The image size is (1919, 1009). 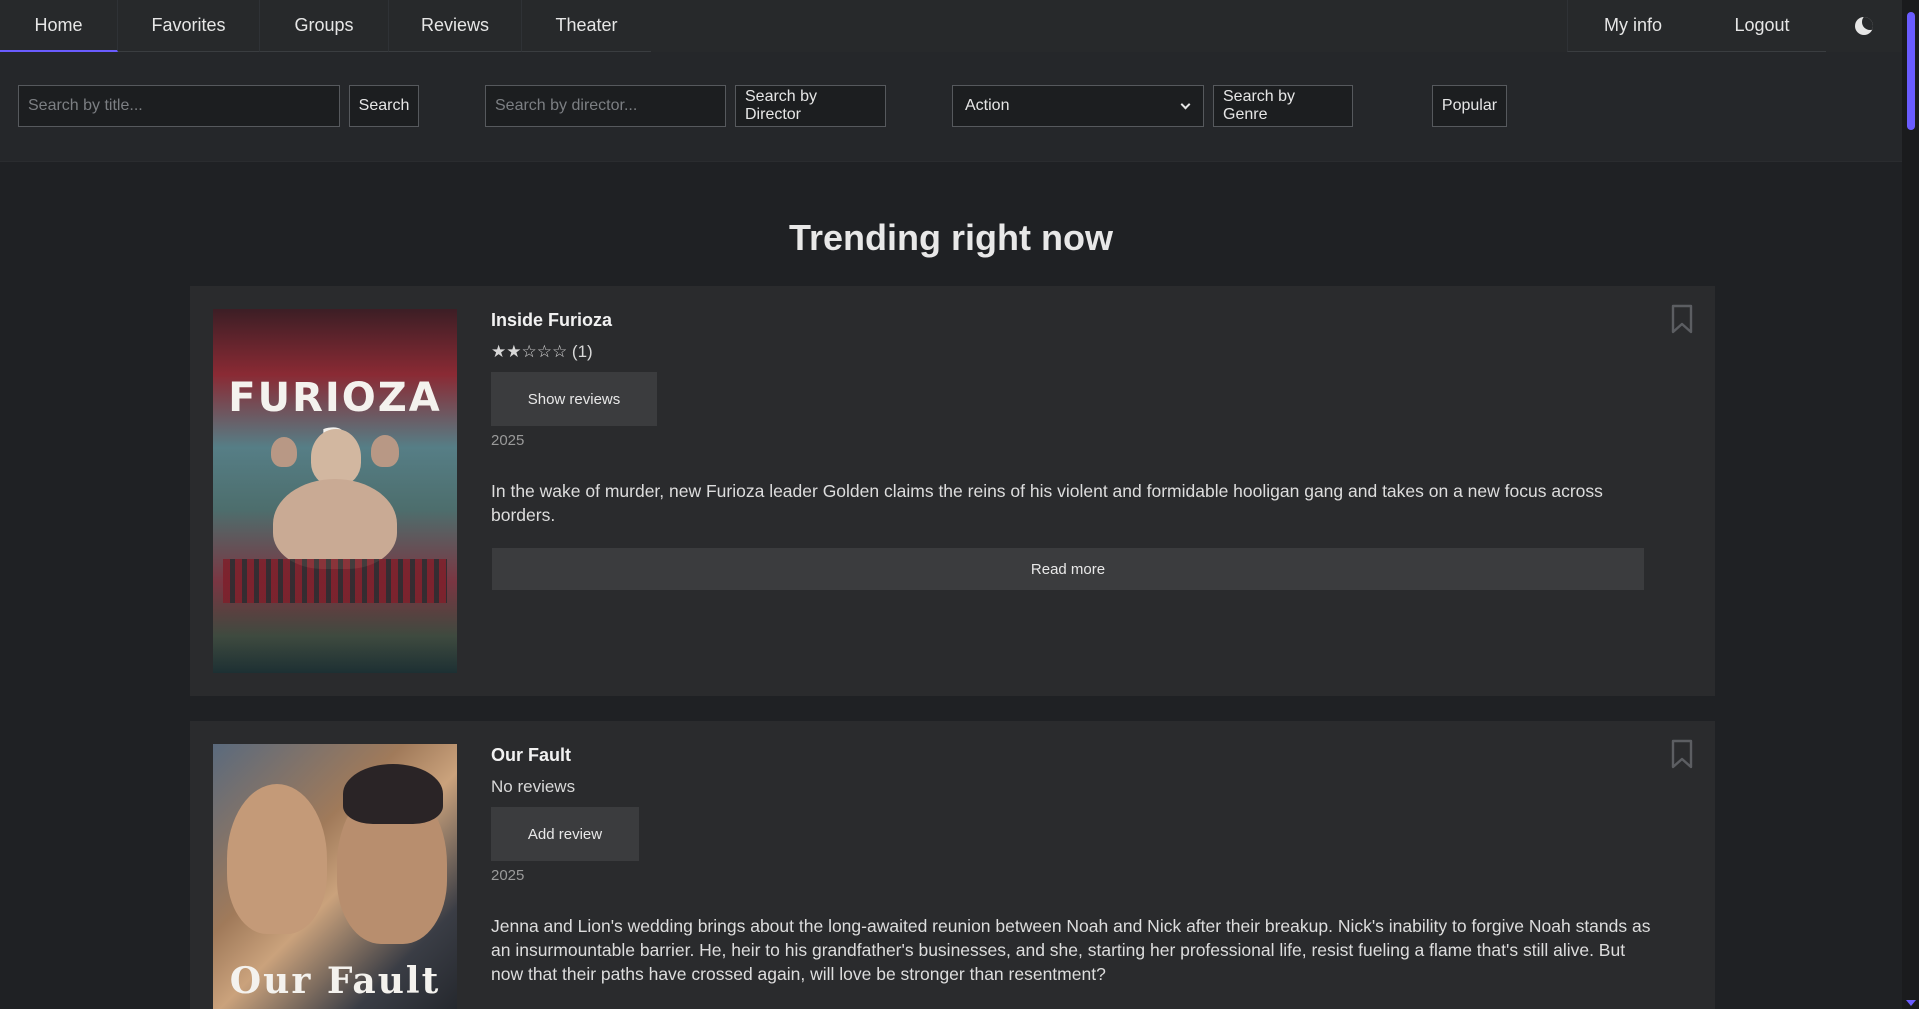 What do you see at coordinates (810, 106) in the screenshot?
I see `director-search-button: Search by Director` at bounding box center [810, 106].